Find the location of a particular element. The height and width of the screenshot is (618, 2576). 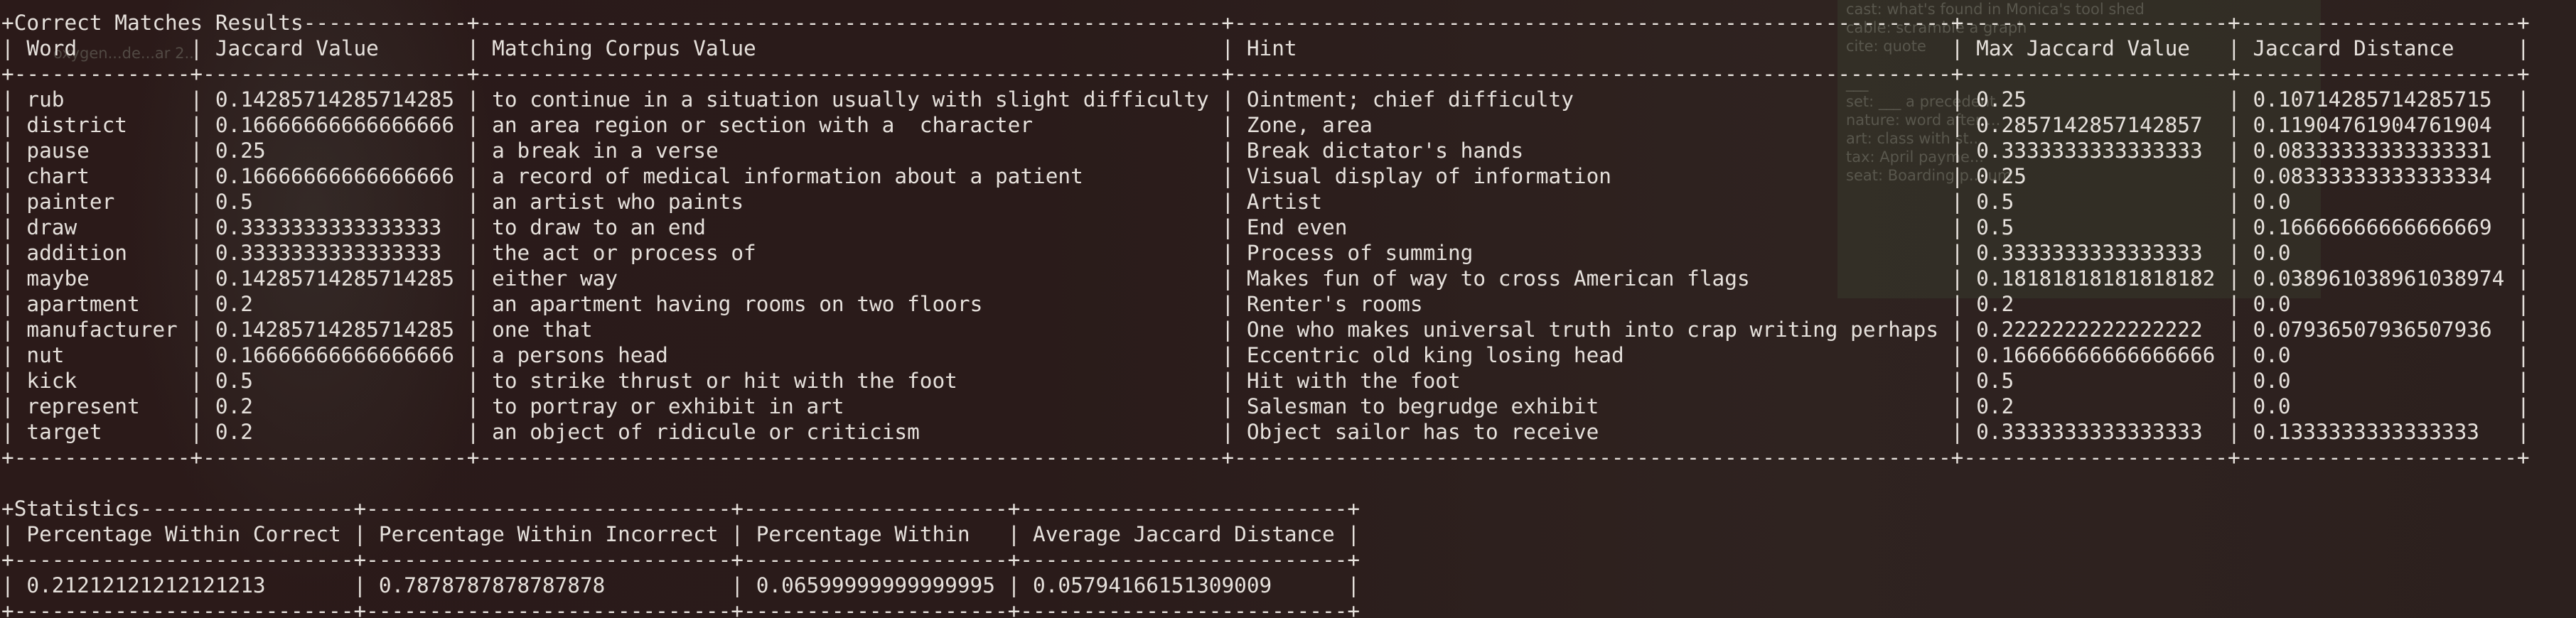

results-cell: Makes fun of way to cross American flags is located at coordinates (1498, 278).